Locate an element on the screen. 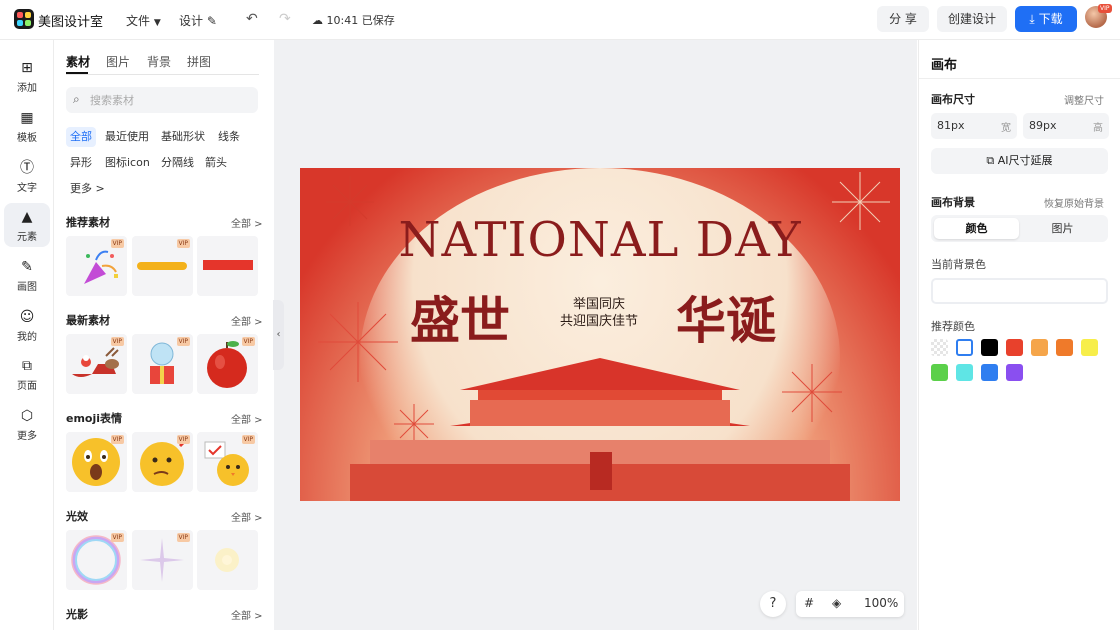 This screenshot has width=1120, height=630. rail-item-pages: ⧉ 页面 is located at coordinates (27, 374).